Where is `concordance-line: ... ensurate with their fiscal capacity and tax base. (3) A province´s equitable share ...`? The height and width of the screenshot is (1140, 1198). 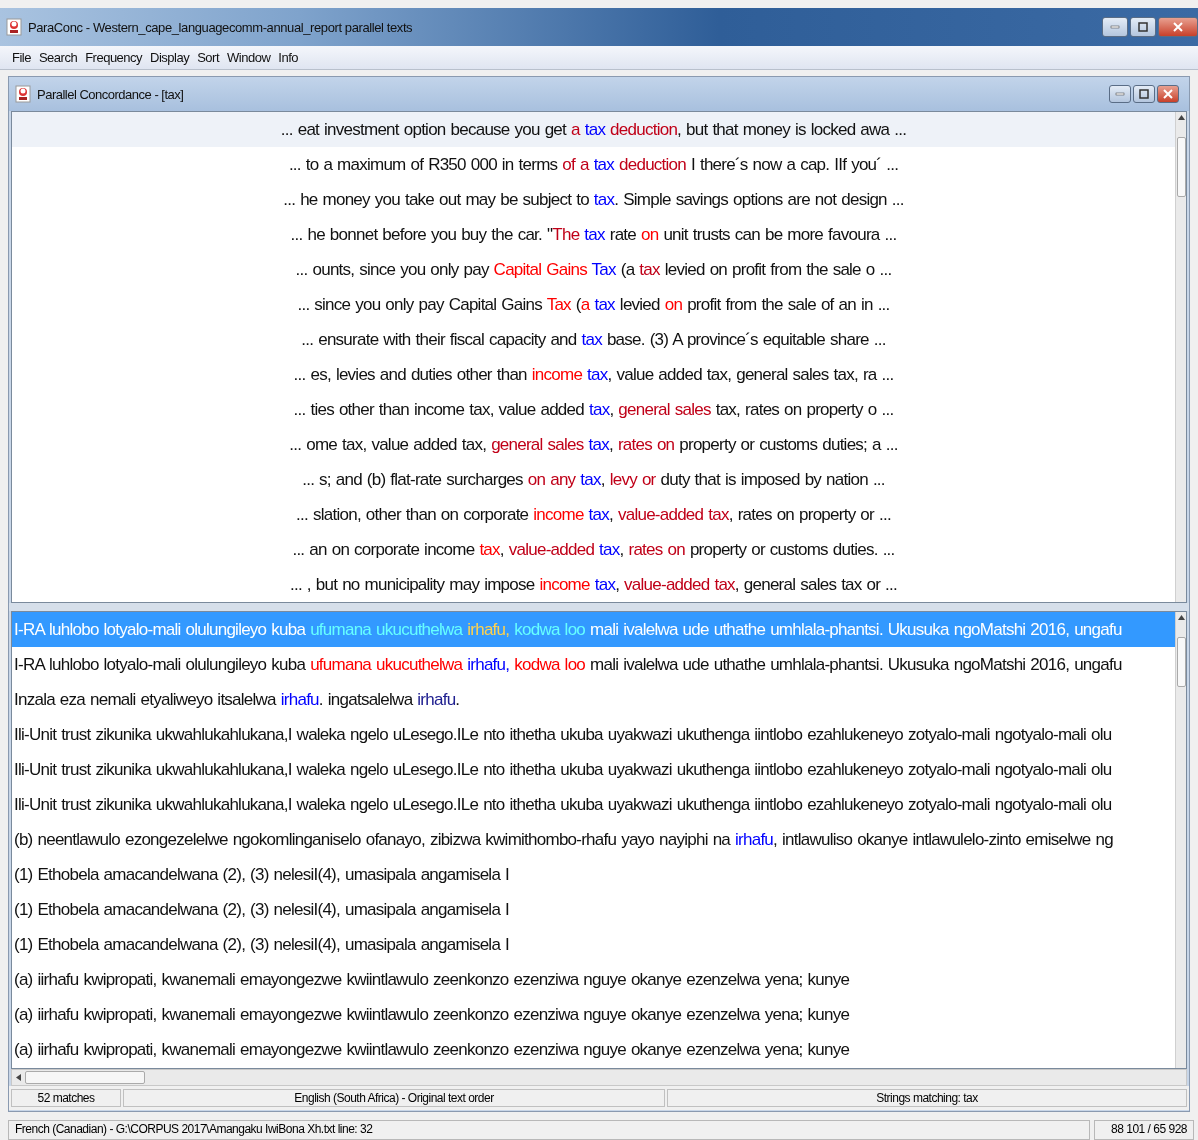
concordance-line: ... ensurate with their fiscal capacity and tax base. (3) A province´s equitable share ... is located at coordinates (593, 339).